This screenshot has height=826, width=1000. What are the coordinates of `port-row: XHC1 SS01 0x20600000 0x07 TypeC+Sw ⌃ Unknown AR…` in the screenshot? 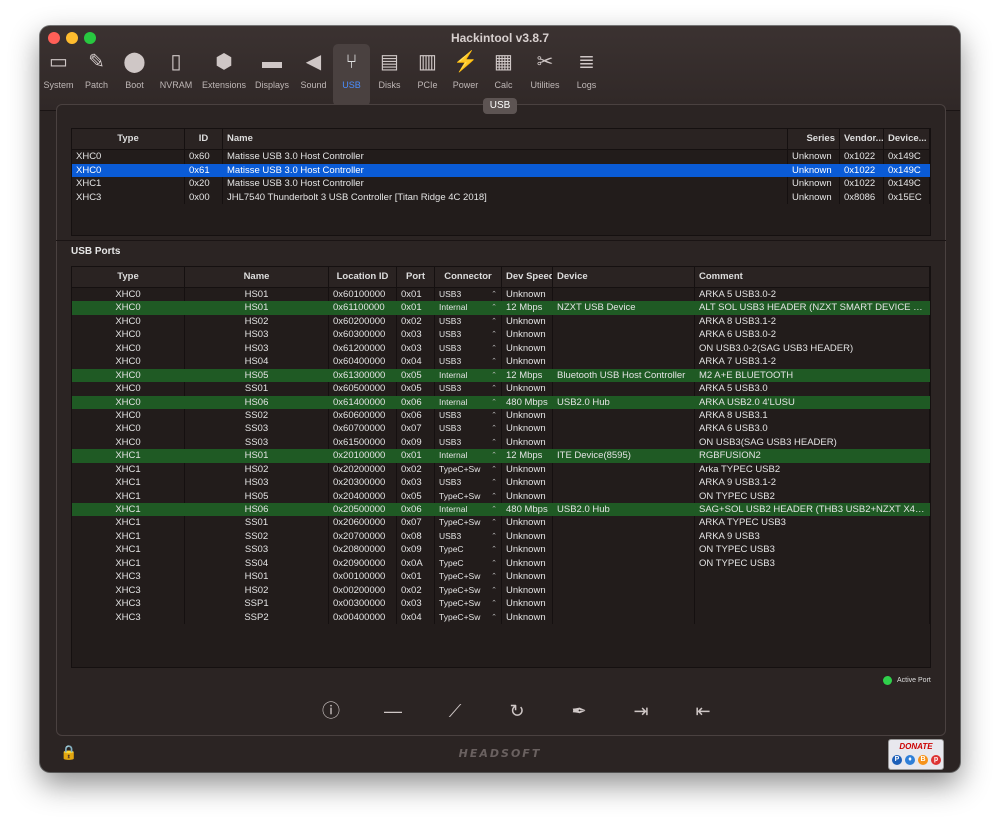 It's located at (501, 523).